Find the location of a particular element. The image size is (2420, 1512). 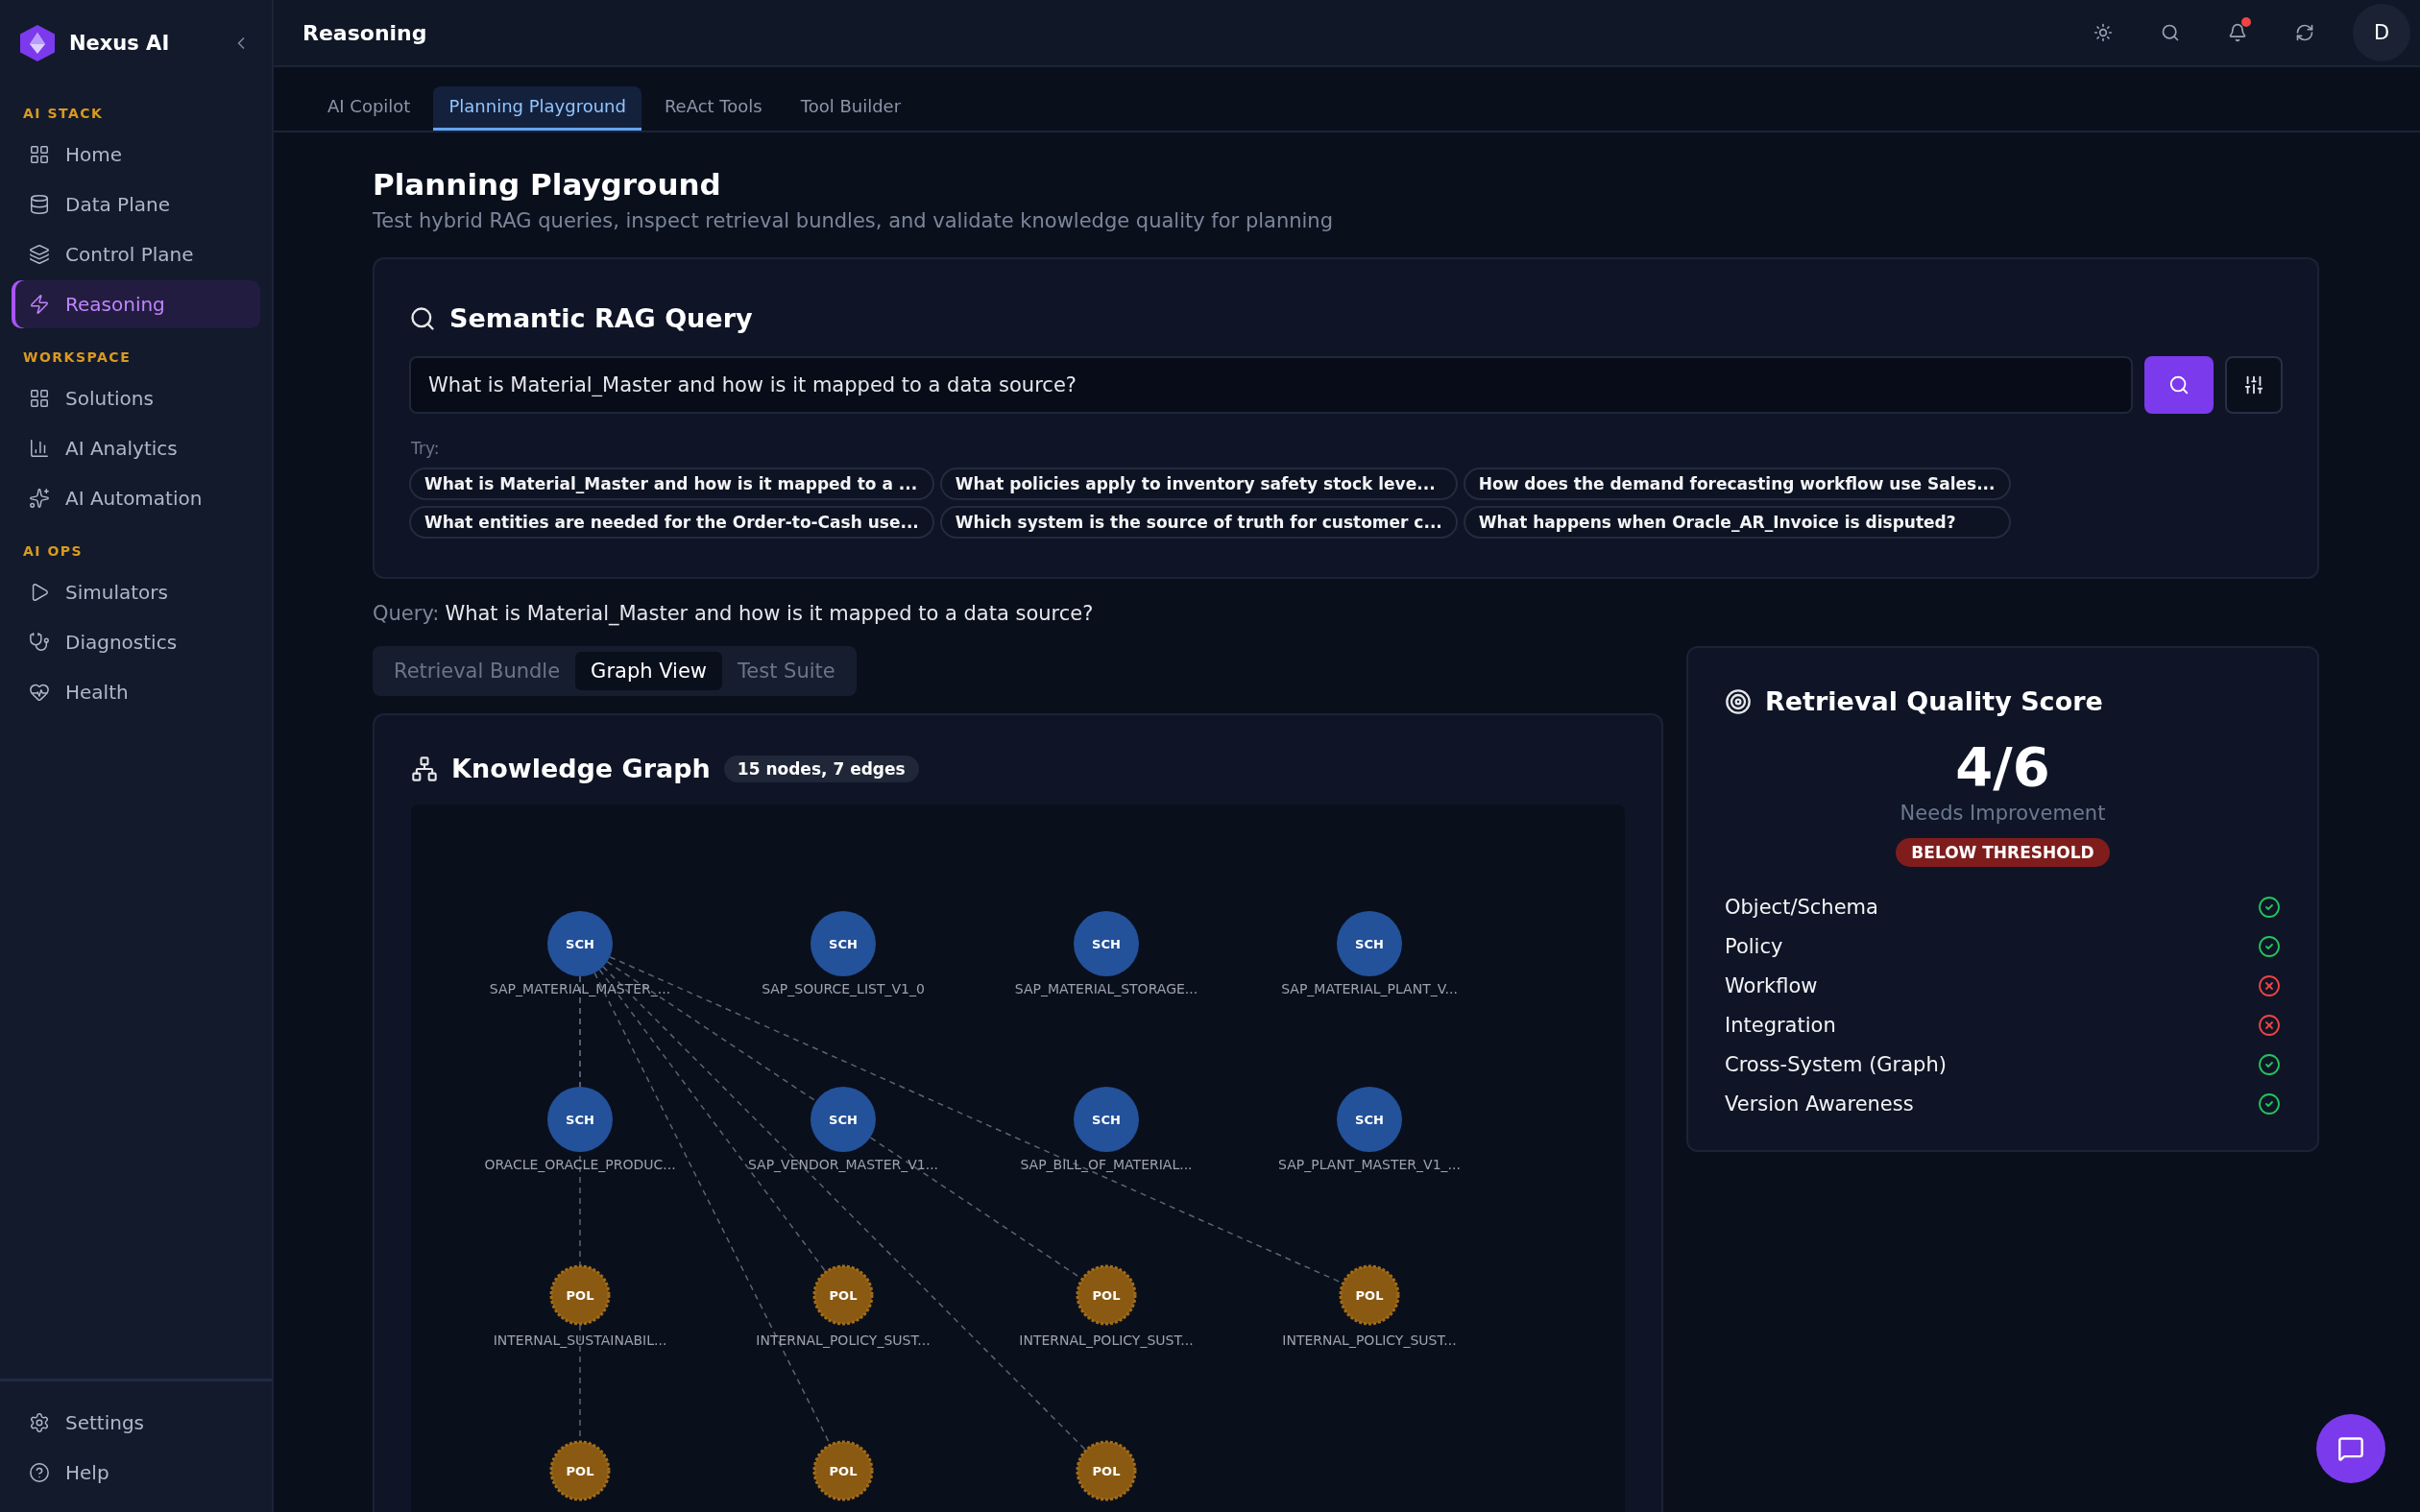

filter-button is located at coordinates (2254, 385).